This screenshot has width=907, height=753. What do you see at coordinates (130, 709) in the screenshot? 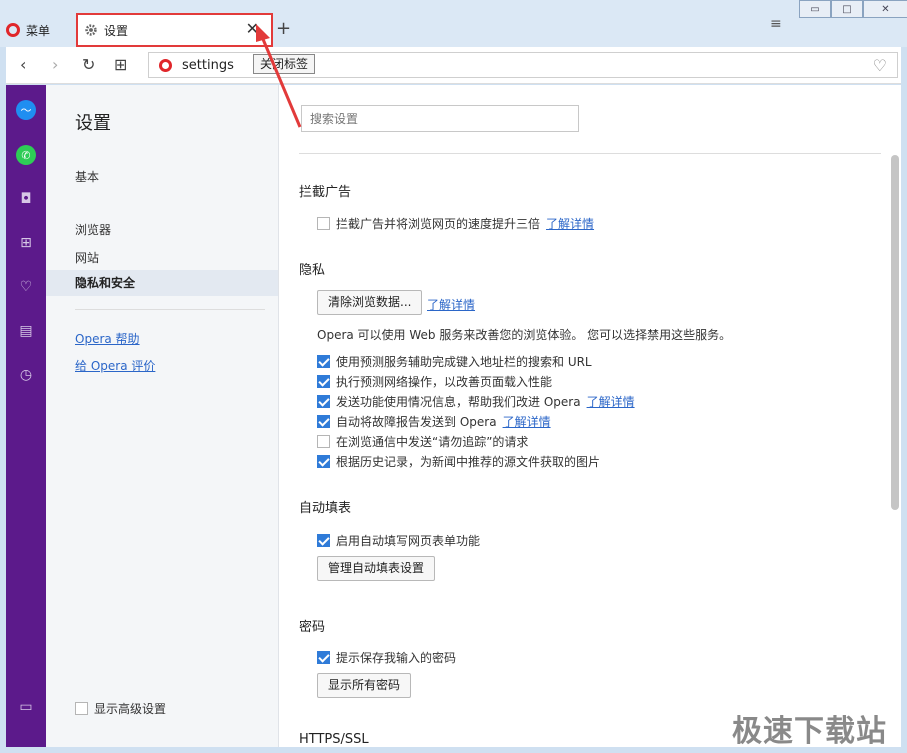
I see `advanced-label: 显示高级设置` at bounding box center [130, 709].